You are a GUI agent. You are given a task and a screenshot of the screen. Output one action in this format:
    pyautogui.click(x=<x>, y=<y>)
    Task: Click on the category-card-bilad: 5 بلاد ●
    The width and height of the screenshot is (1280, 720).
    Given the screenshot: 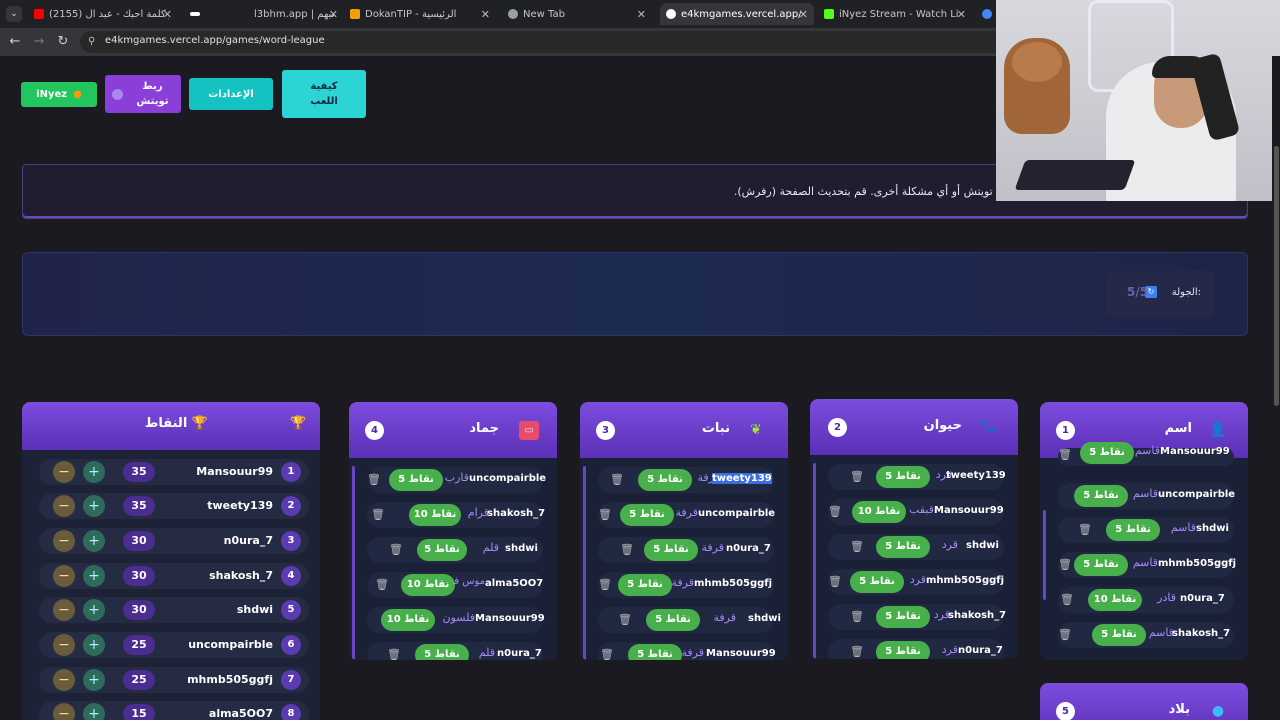 What is the action you would take?
    pyautogui.click(x=1144, y=701)
    